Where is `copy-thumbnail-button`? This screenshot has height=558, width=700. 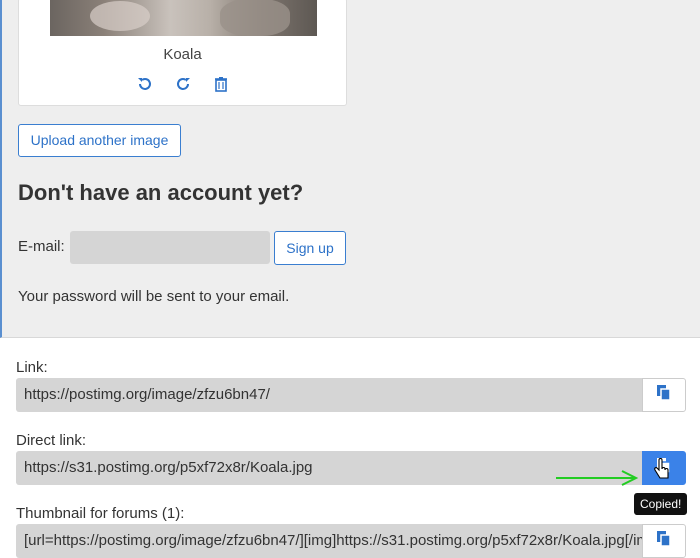 copy-thumbnail-button is located at coordinates (664, 541).